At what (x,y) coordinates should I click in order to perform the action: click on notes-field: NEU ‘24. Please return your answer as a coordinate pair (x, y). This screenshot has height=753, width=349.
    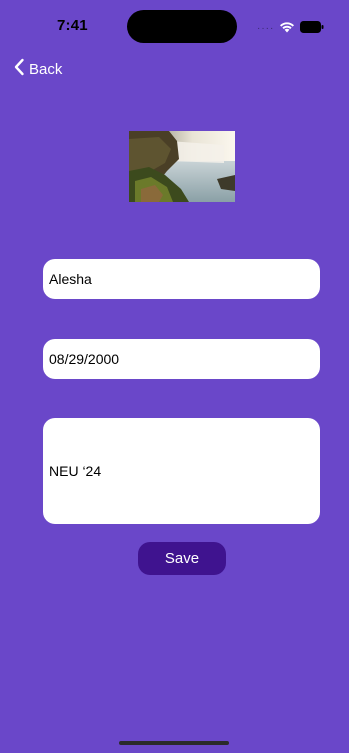
    Looking at the image, I should click on (181, 471).